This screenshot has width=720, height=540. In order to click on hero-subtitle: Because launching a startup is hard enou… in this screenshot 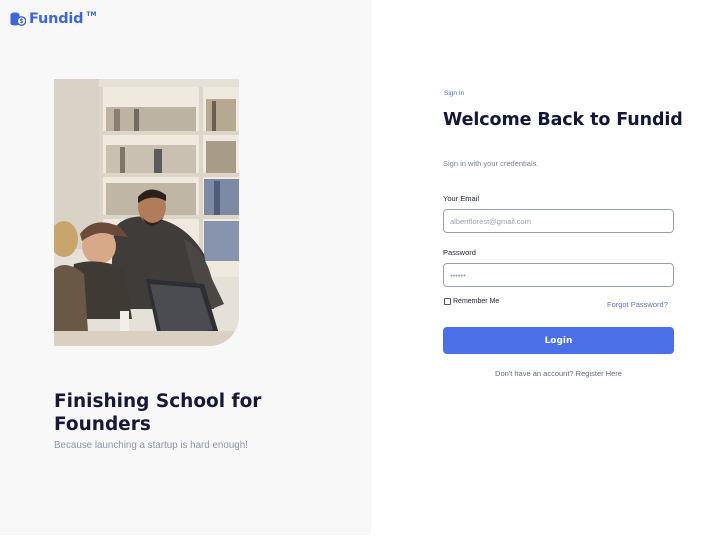, I will do `click(151, 445)`.